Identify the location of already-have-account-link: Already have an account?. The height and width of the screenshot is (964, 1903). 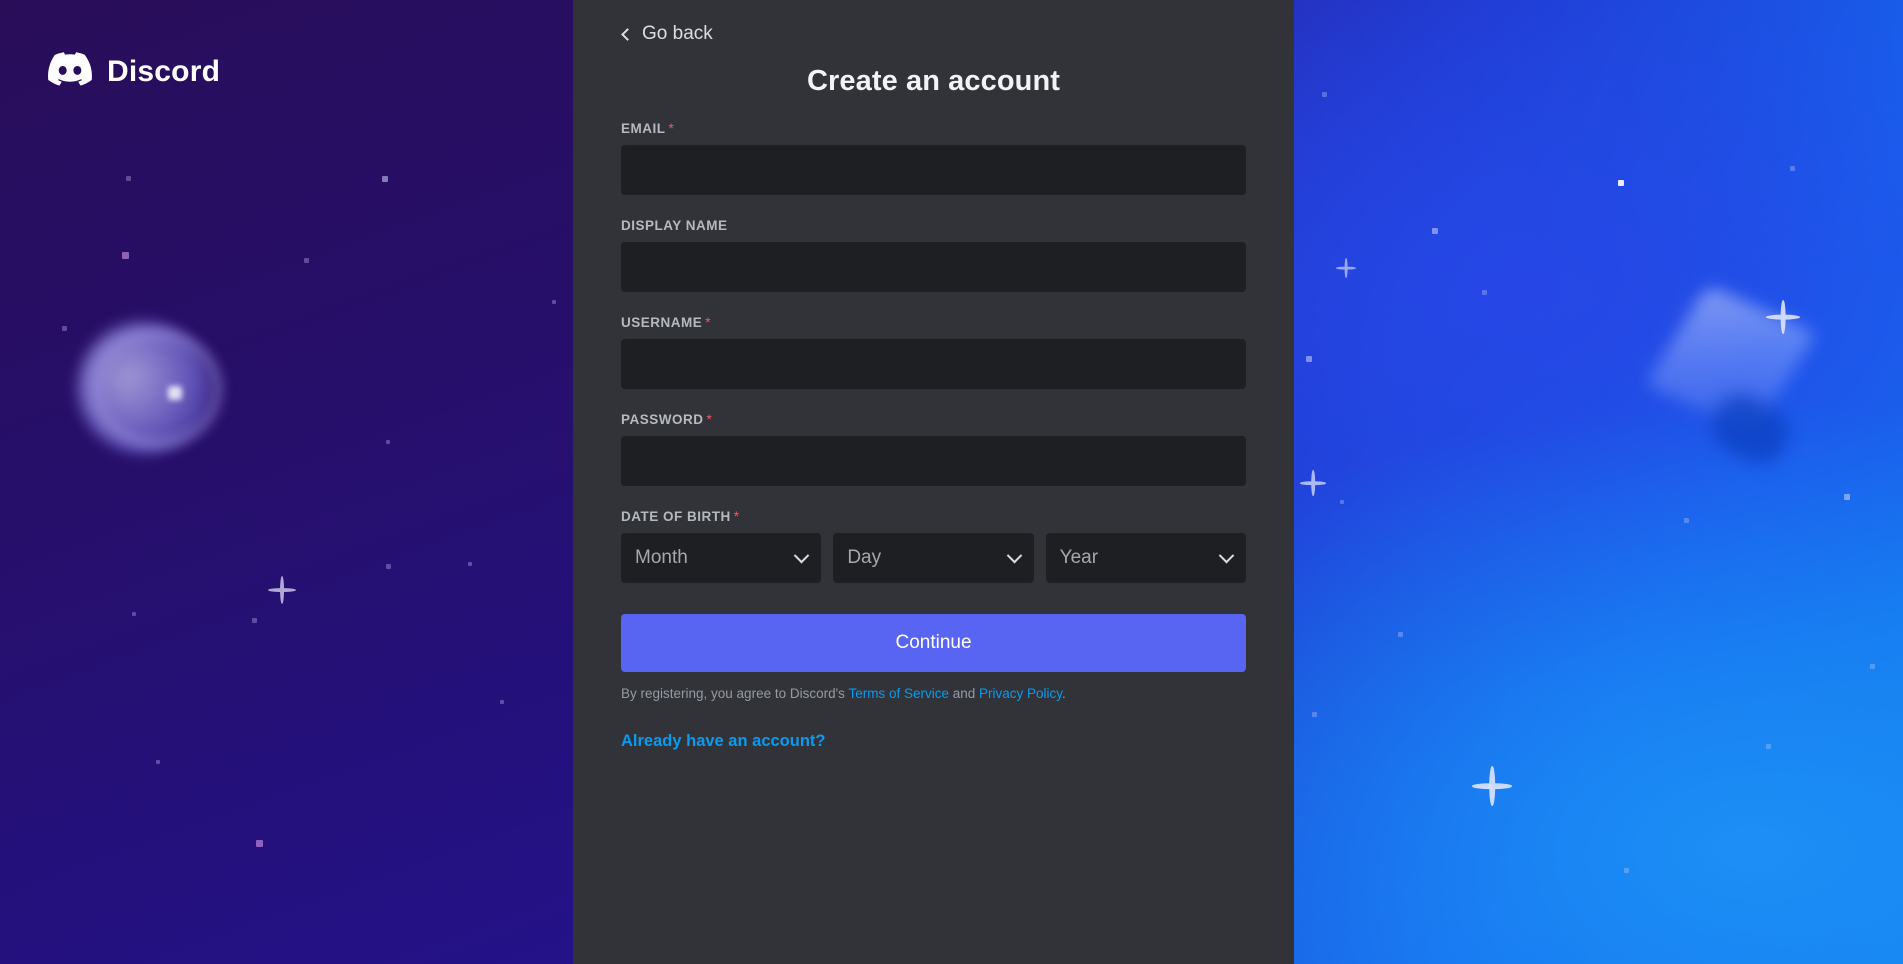
(723, 741).